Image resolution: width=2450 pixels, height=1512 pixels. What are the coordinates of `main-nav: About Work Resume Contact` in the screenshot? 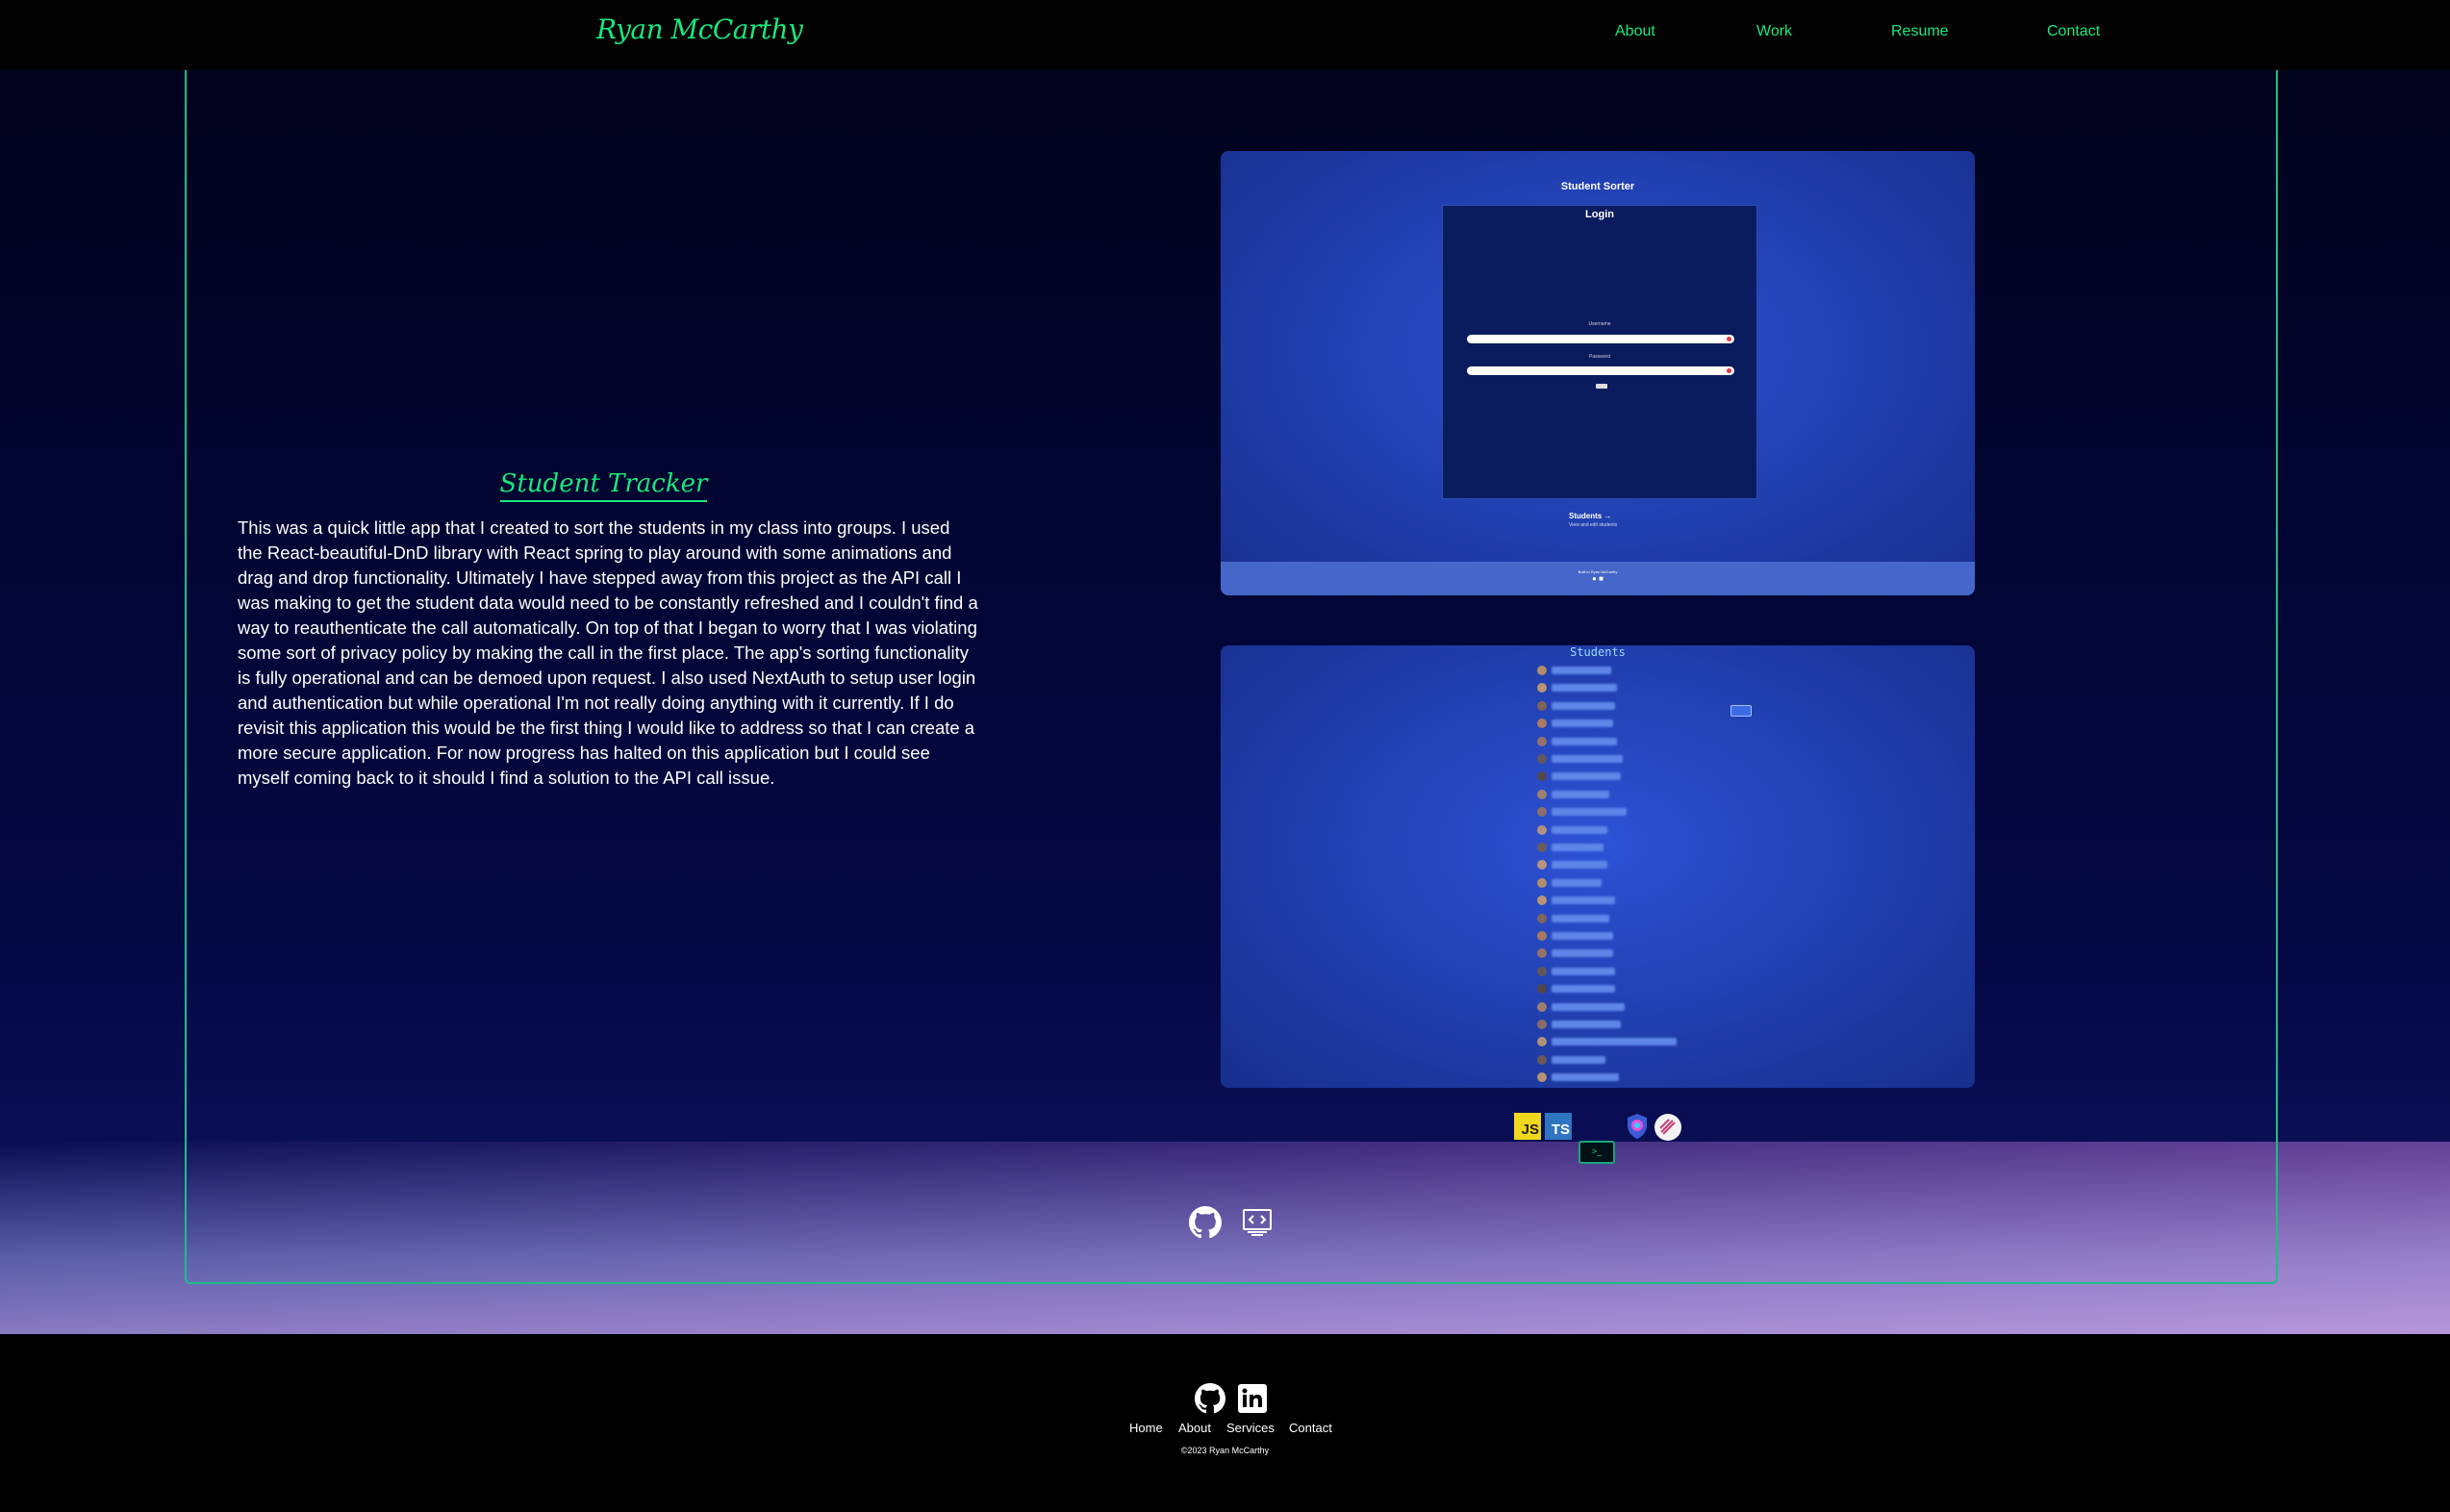 It's located at (1225, 34).